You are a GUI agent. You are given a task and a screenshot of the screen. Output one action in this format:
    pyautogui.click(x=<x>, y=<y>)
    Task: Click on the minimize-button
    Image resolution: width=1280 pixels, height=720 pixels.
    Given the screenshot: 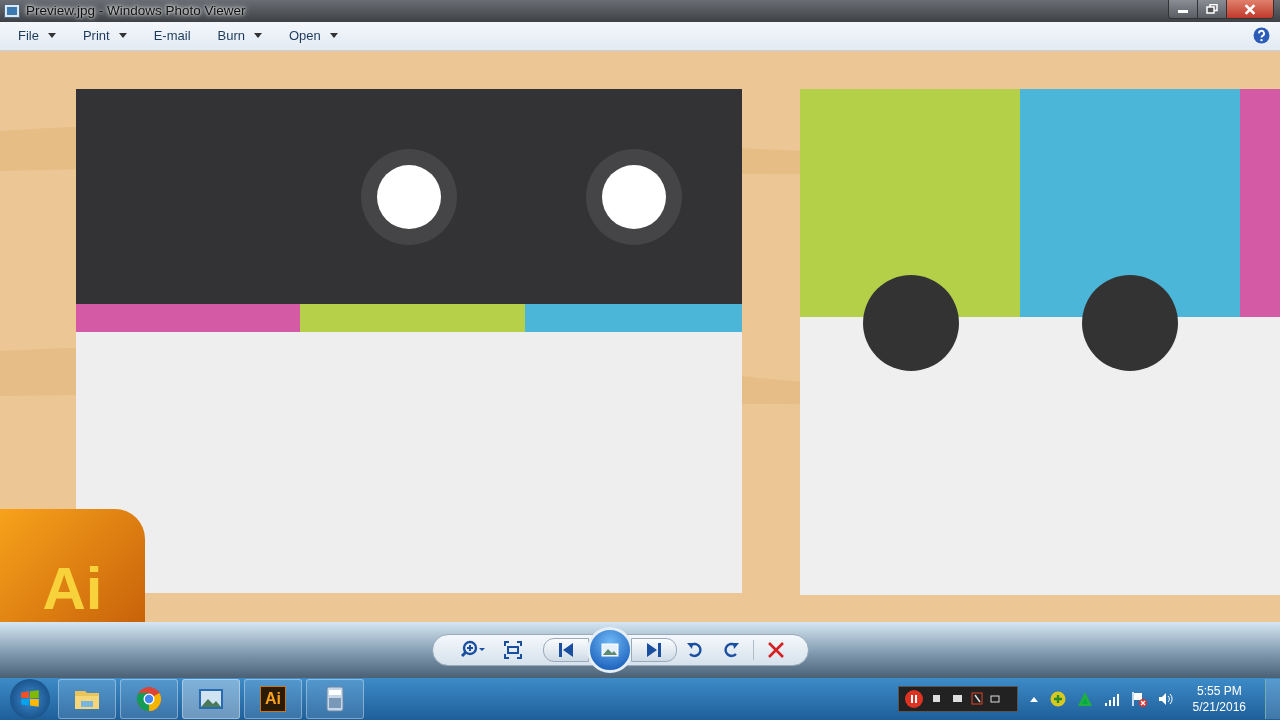 What is the action you would take?
    pyautogui.click(x=1183, y=9)
    